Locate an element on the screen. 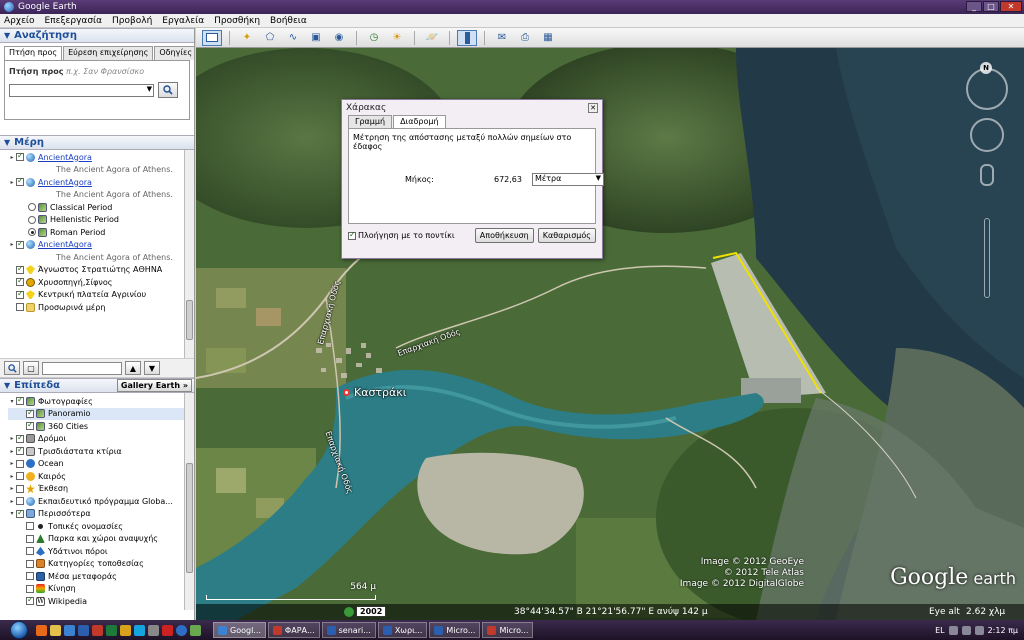 The width and height of the screenshot is (1024, 640). places-filter-input is located at coordinates (82, 368).